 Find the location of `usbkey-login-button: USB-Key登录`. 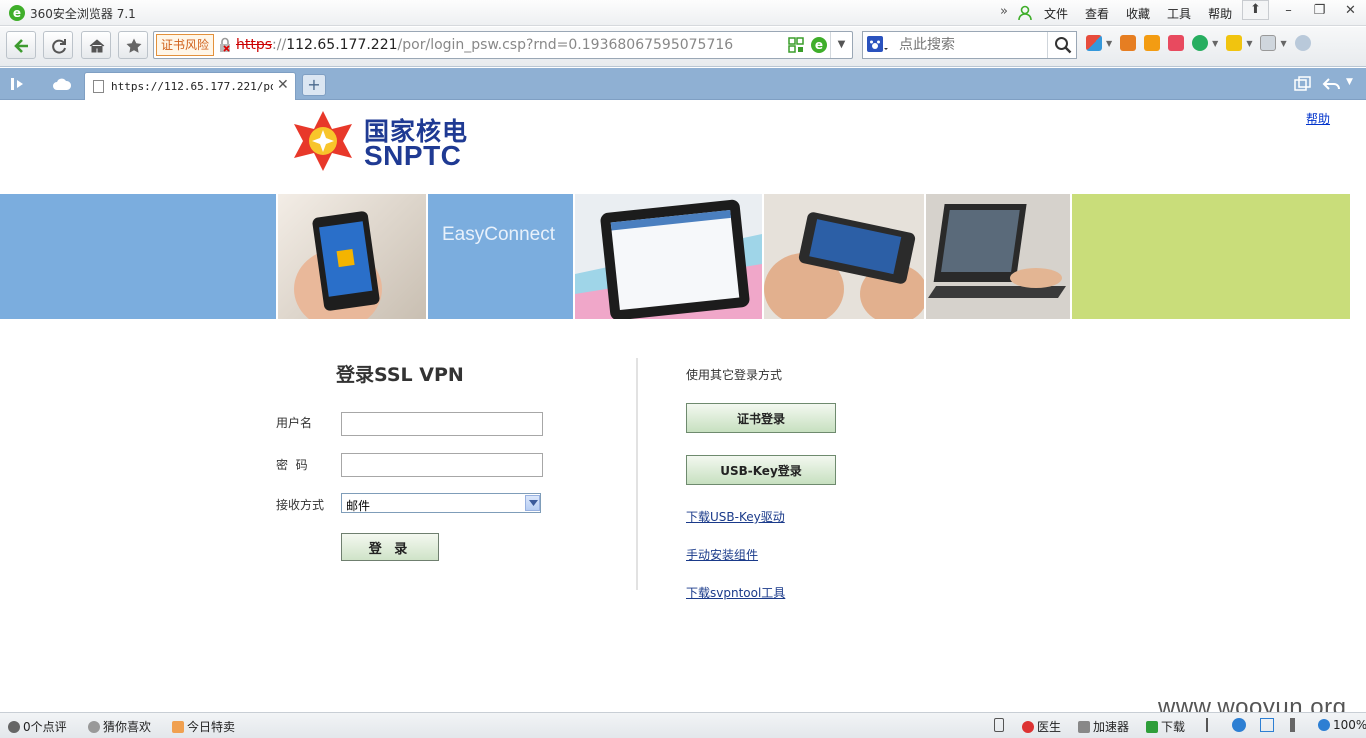

usbkey-login-button: USB-Key登录 is located at coordinates (761, 470).